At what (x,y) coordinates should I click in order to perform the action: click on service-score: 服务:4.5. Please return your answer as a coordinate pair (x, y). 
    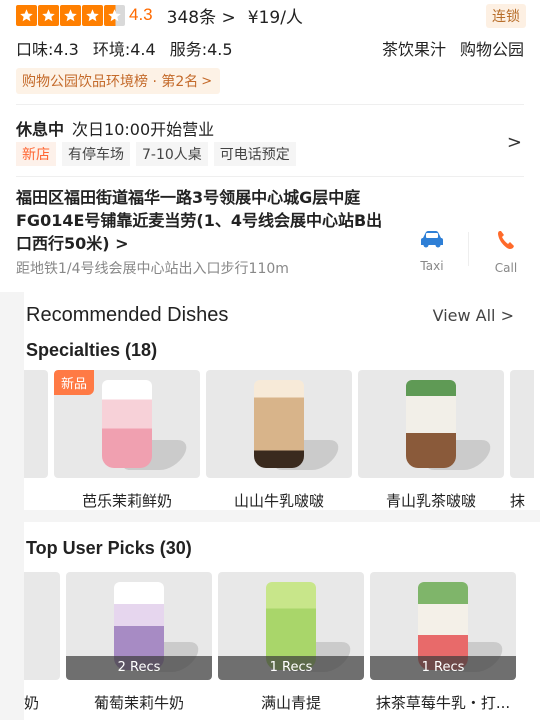
    Looking at the image, I should click on (201, 49).